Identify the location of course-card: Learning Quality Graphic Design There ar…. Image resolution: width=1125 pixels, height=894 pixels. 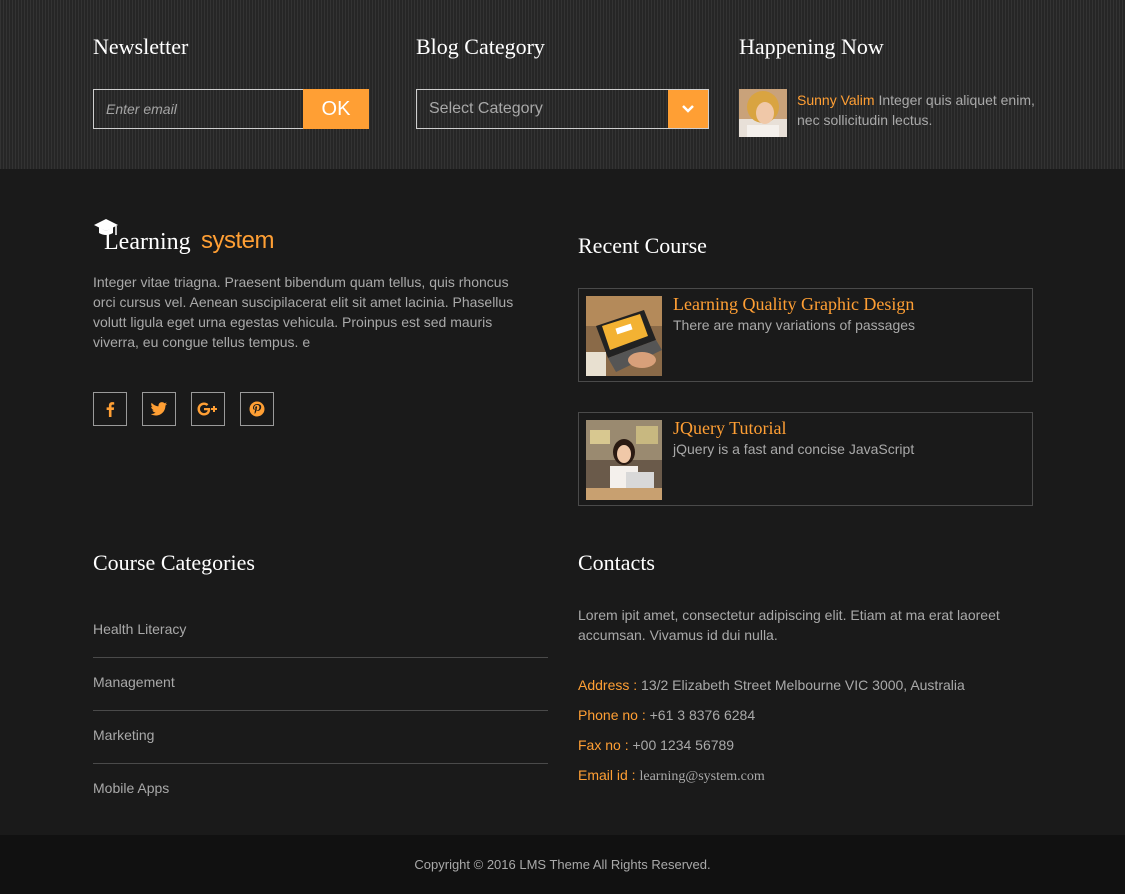
(805, 335).